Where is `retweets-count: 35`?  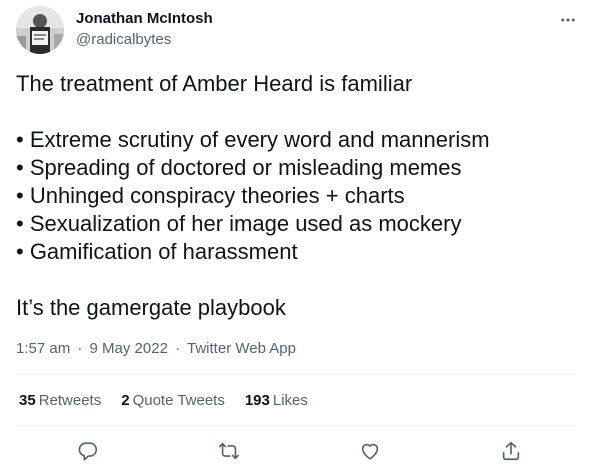 retweets-count: 35 is located at coordinates (27, 400).